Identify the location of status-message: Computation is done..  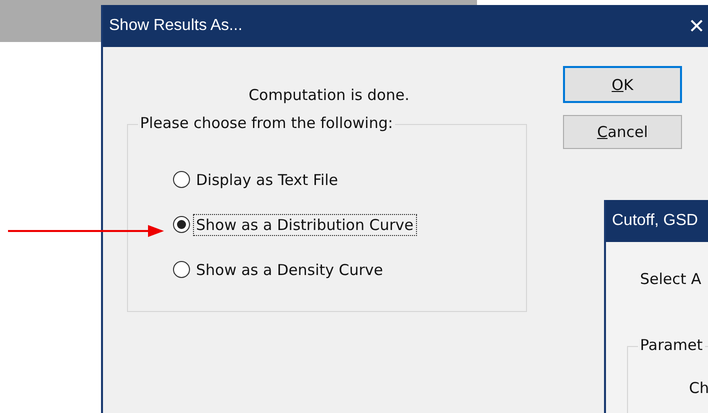
(329, 94).